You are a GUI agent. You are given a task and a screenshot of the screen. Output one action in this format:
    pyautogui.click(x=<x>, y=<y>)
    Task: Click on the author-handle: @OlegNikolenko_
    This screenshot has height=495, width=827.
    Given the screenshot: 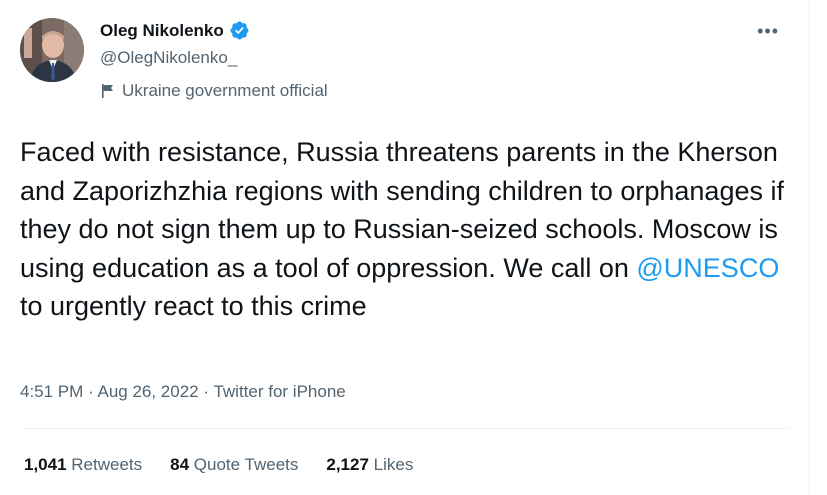 What is the action you would take?
    pyautogui.click(x=168, y=58)
    